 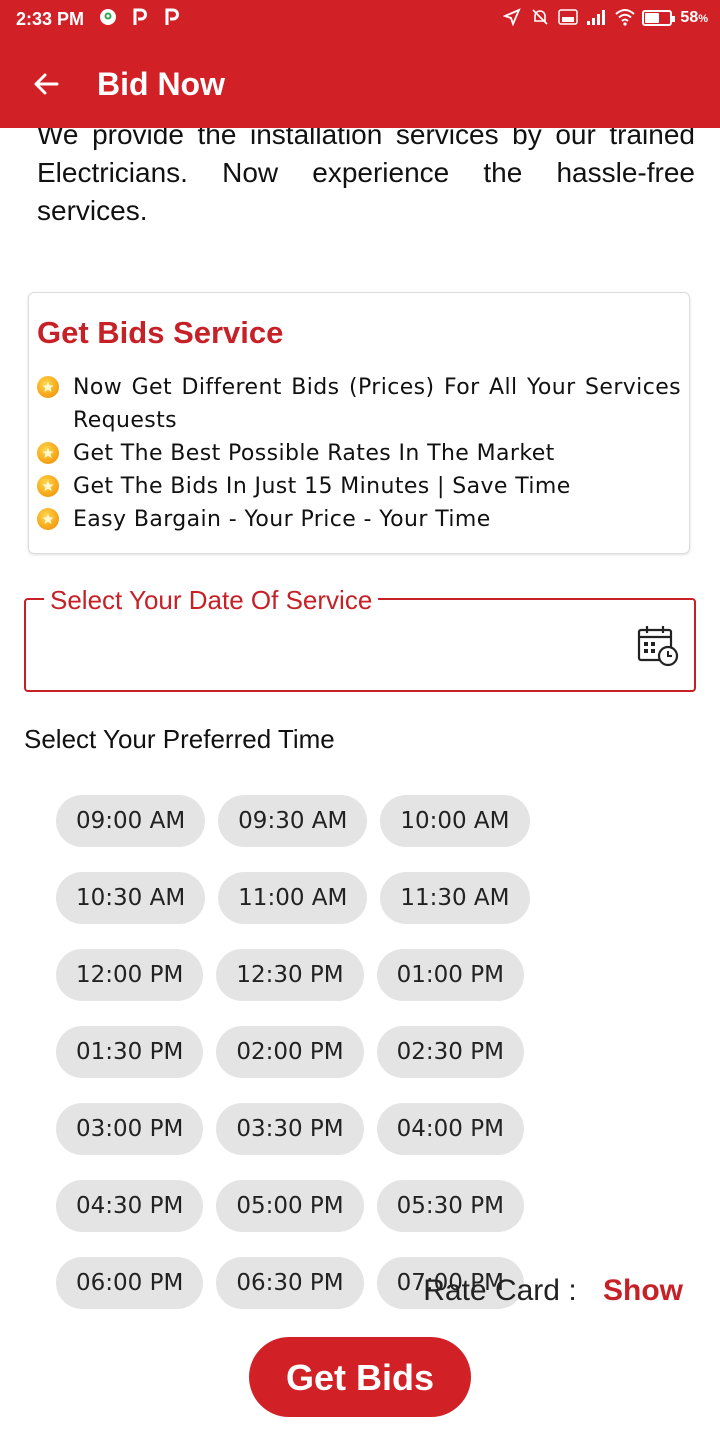 What do you see at coordinates (131, 821) in the screenshot?
I see `time-slot-chip: 09:00 AM` at bounding box center [131, 821].